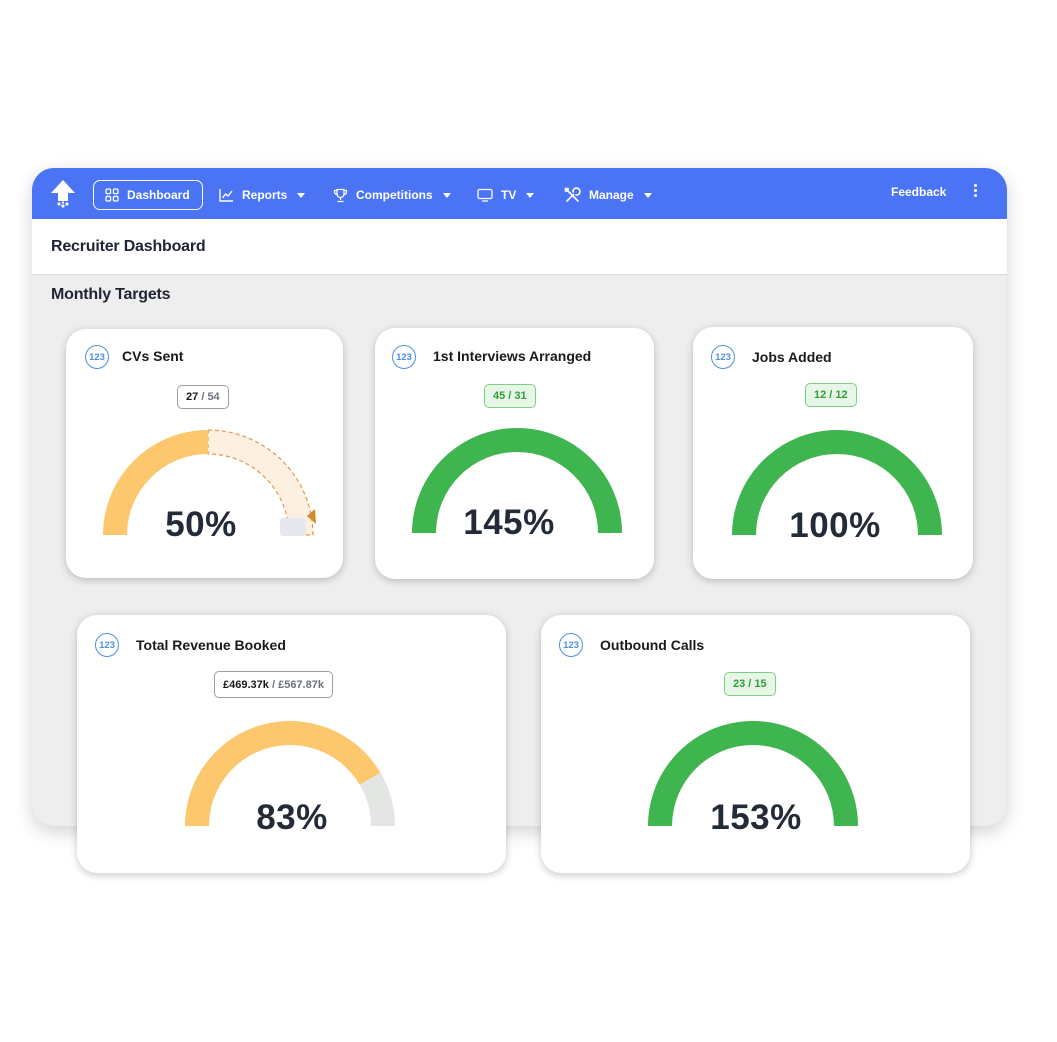  Describe the element at coordinates (750, 684) in the screenshot. I see `progress-pill: 23 / 15` at that location.